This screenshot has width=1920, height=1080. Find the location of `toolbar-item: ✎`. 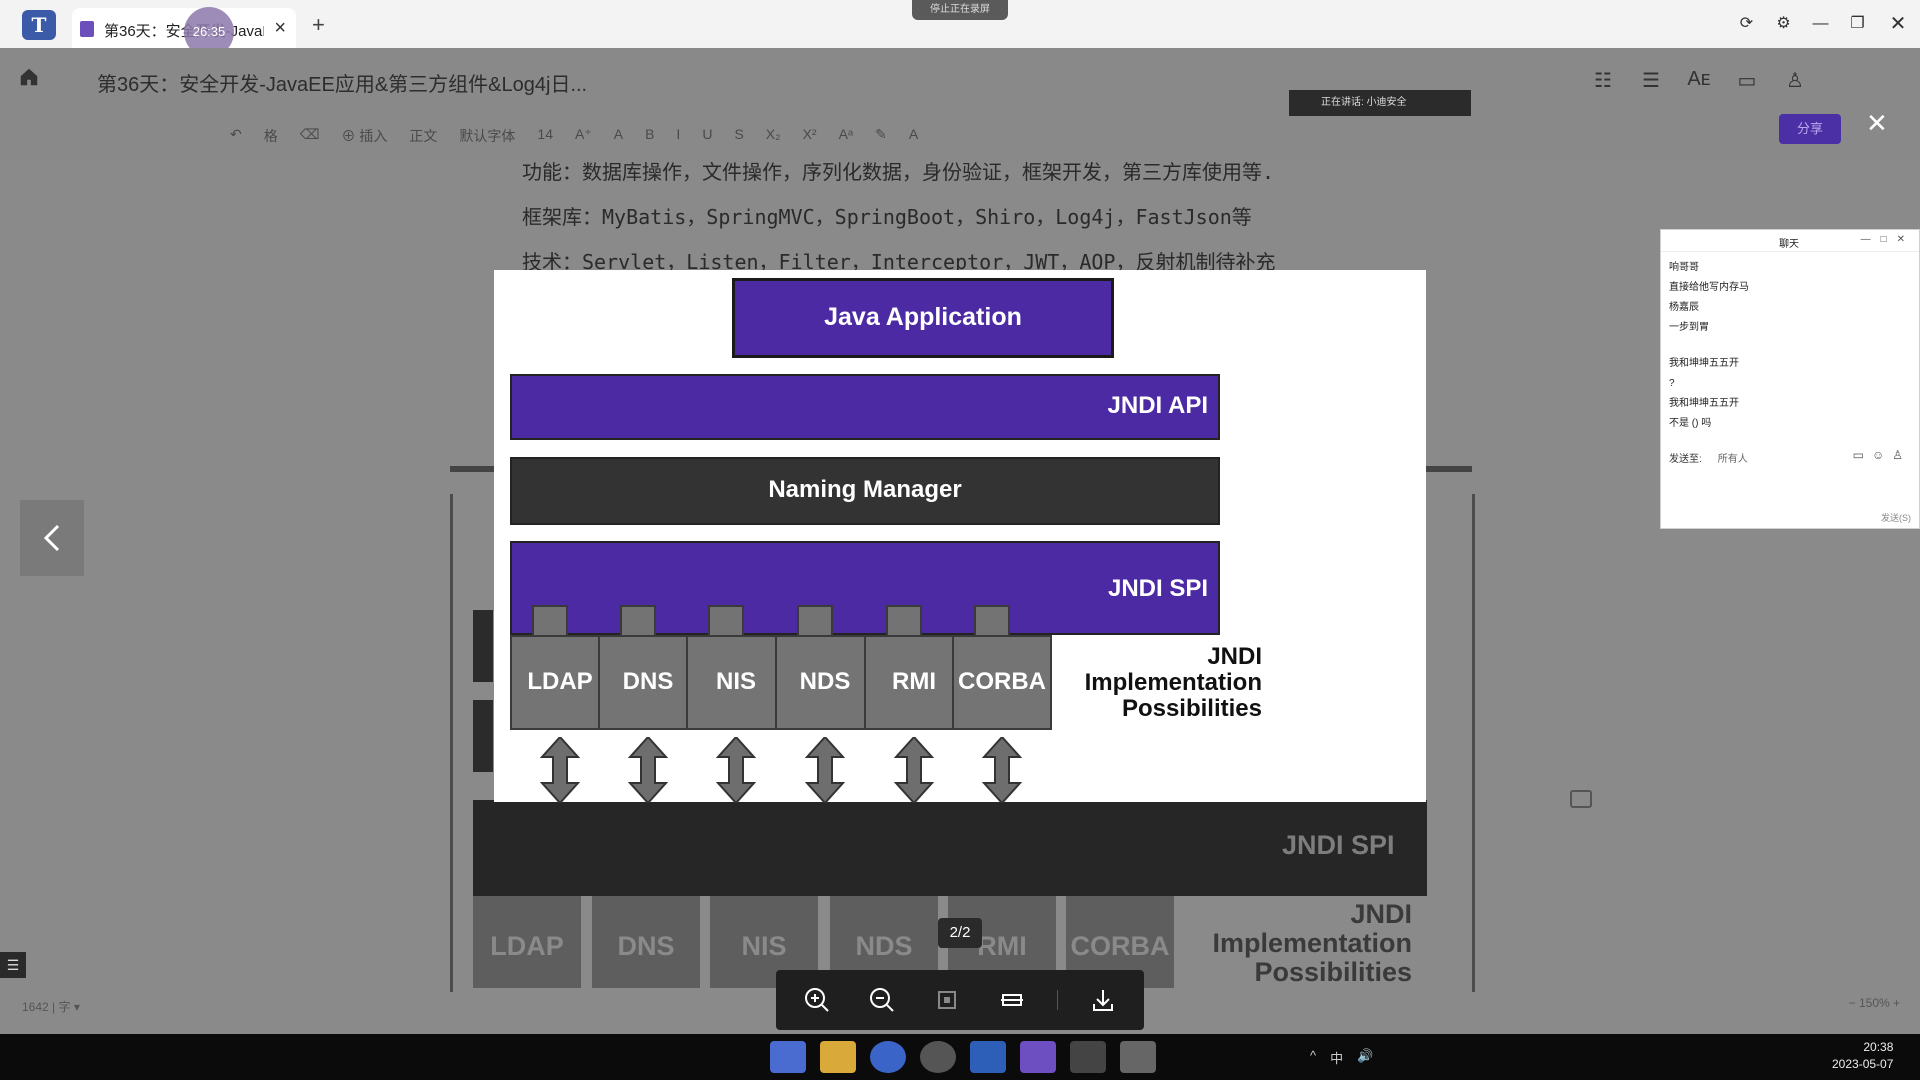

toolbar-item: ✎ is located at coordinates (881, 136).